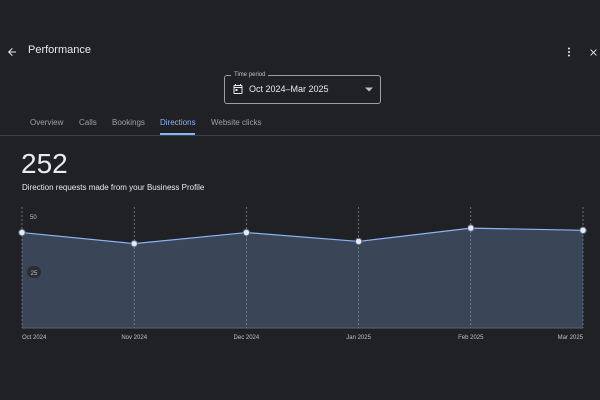 This screenshot has width=600, height=400. I want to click on app-header: Performance, so click(300, 52).